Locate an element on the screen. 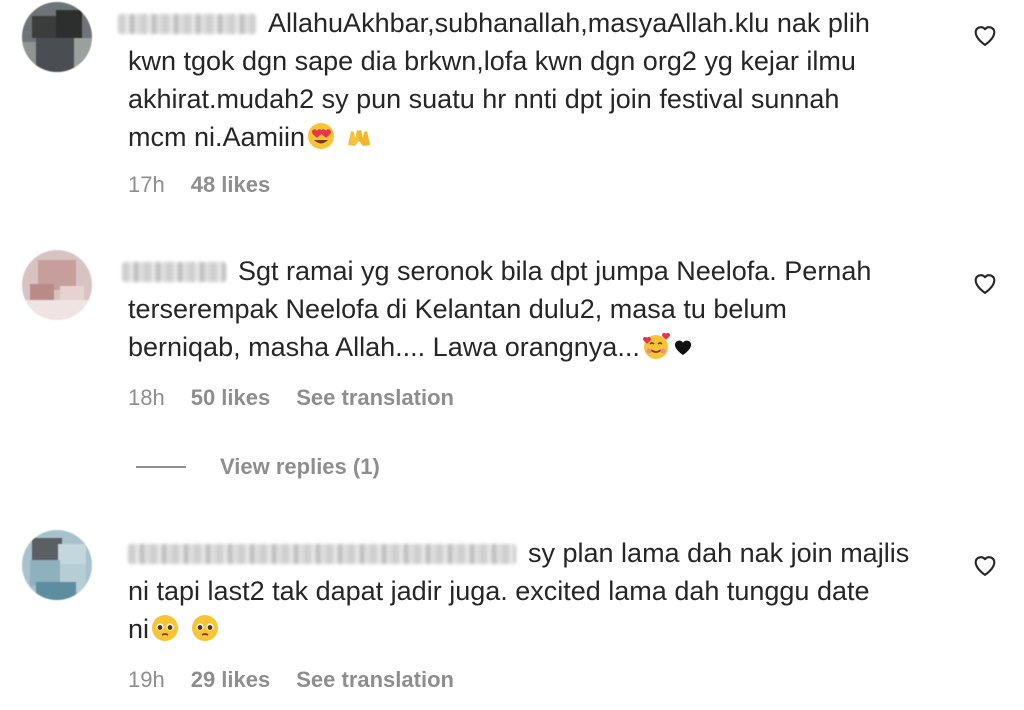  timestamp: 18h is located at coordinates (146, 398).